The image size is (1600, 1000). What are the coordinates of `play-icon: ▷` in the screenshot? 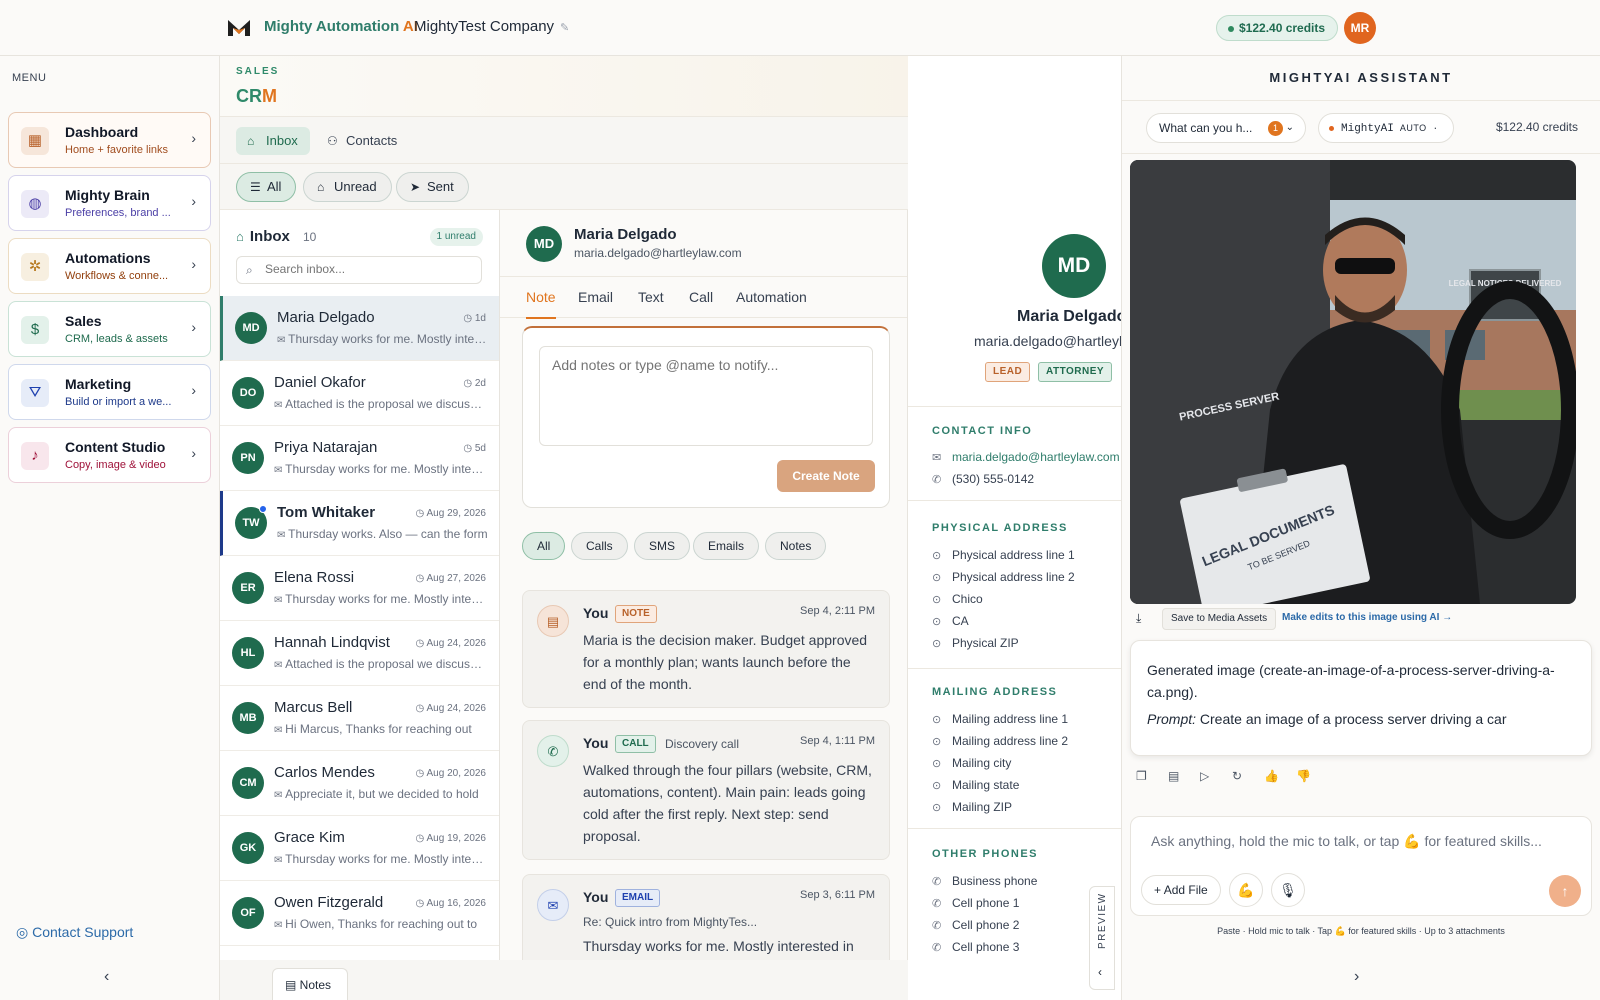 It's located at (1216, 776).